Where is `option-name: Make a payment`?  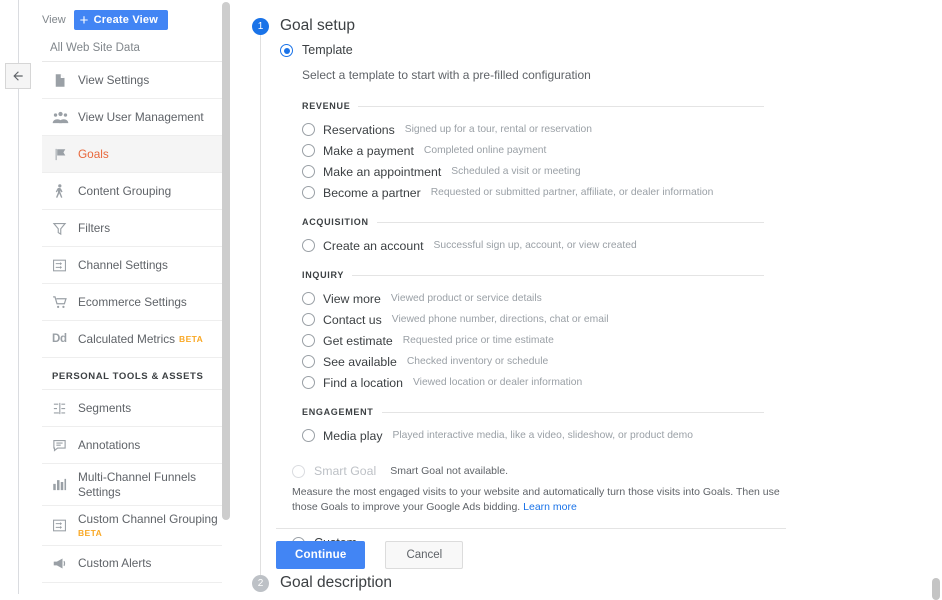 option-name: Make a payment is located at coordinates (368, 150).